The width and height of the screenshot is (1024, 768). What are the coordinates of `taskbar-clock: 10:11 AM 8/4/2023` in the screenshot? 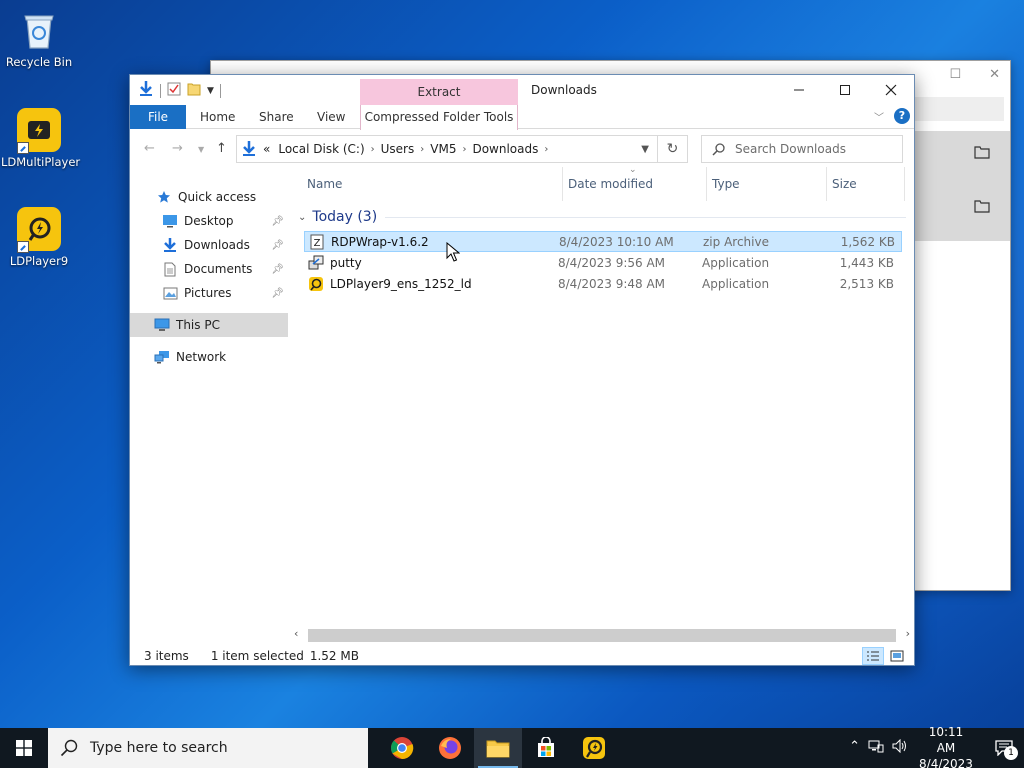 It's located at (946, 746).